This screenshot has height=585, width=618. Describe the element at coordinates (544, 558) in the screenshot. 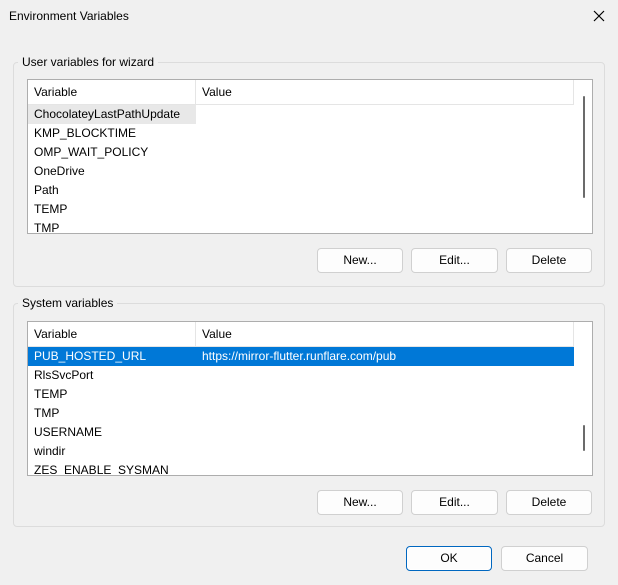

I see `cancel-button: Cancel` at that location.